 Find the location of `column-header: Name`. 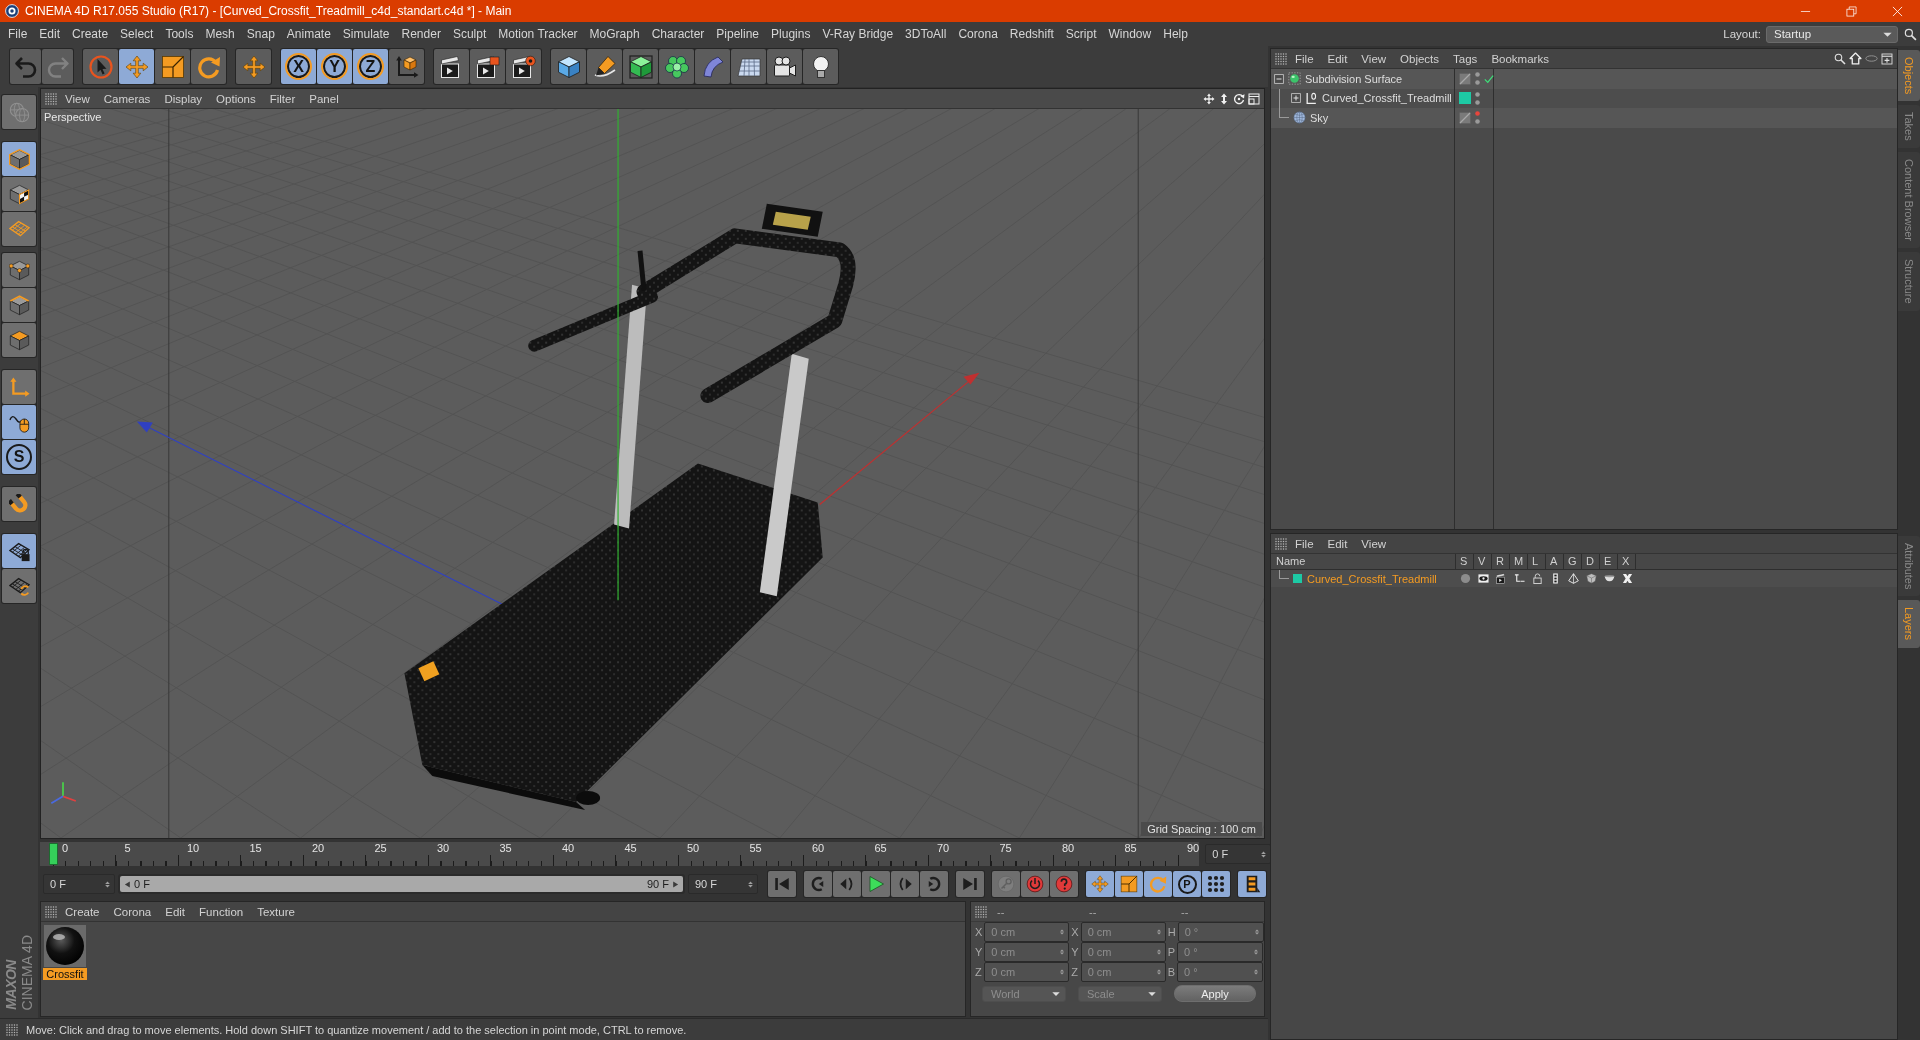

column-header: Name is located at coordinates (1363, 561).